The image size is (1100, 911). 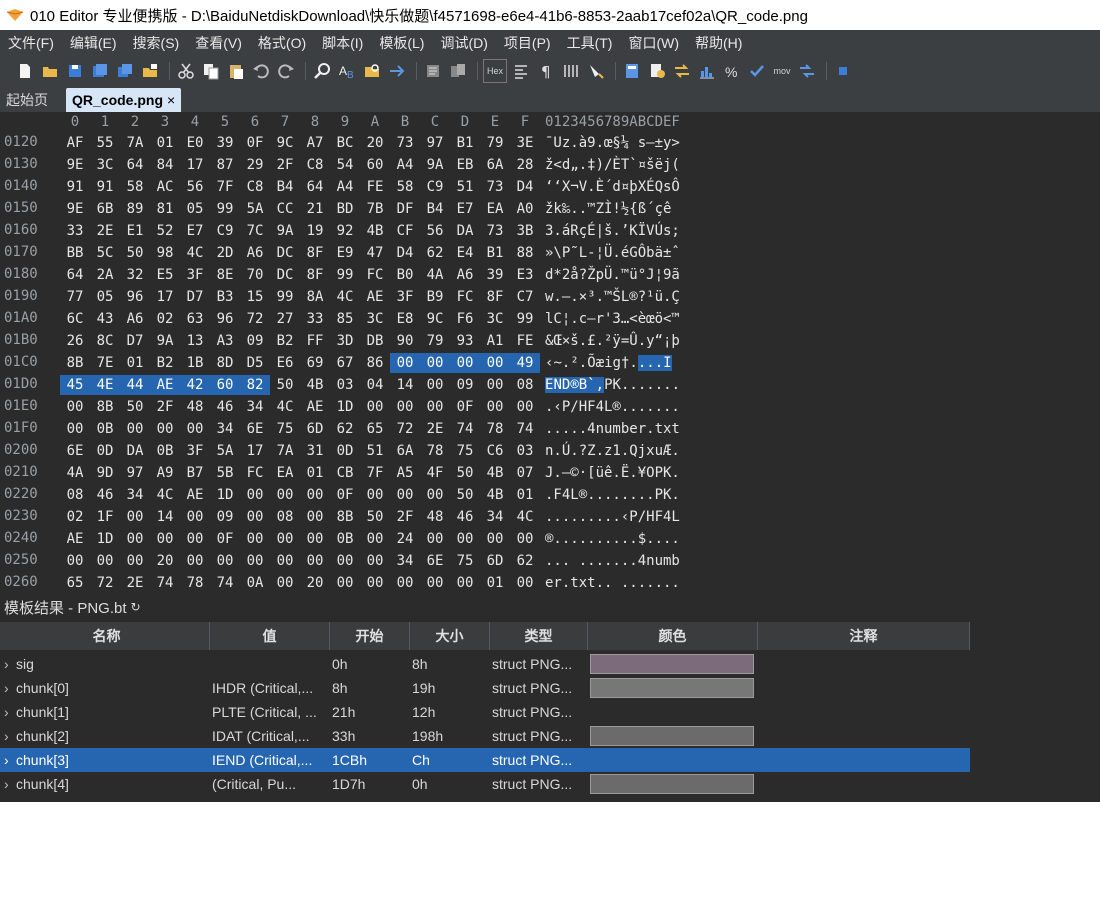 What do you see at coordinates (495, 583) in the screenshot?
I see `hex-byte: 01` at bounding box center [495, 583].